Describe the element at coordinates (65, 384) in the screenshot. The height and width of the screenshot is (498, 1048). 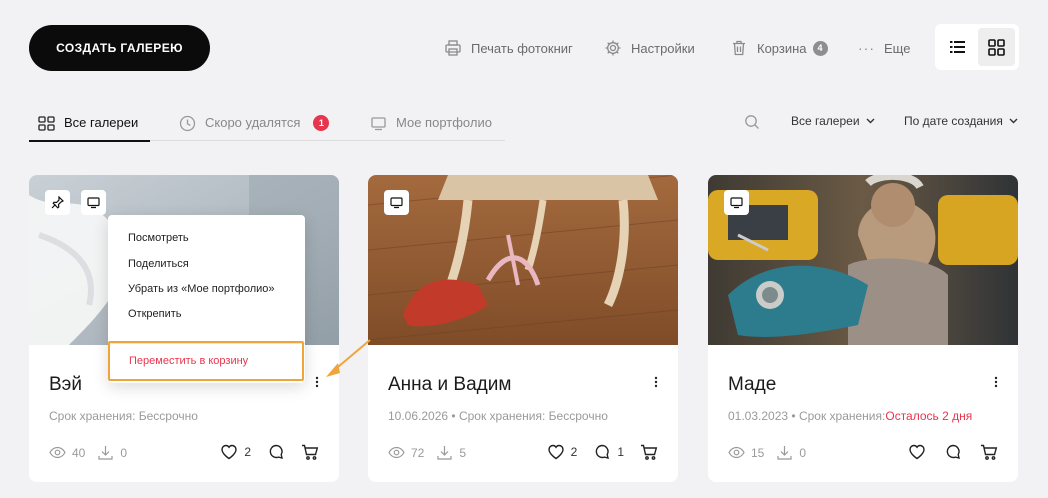
I see `gallery-title: Вэй` at that location.